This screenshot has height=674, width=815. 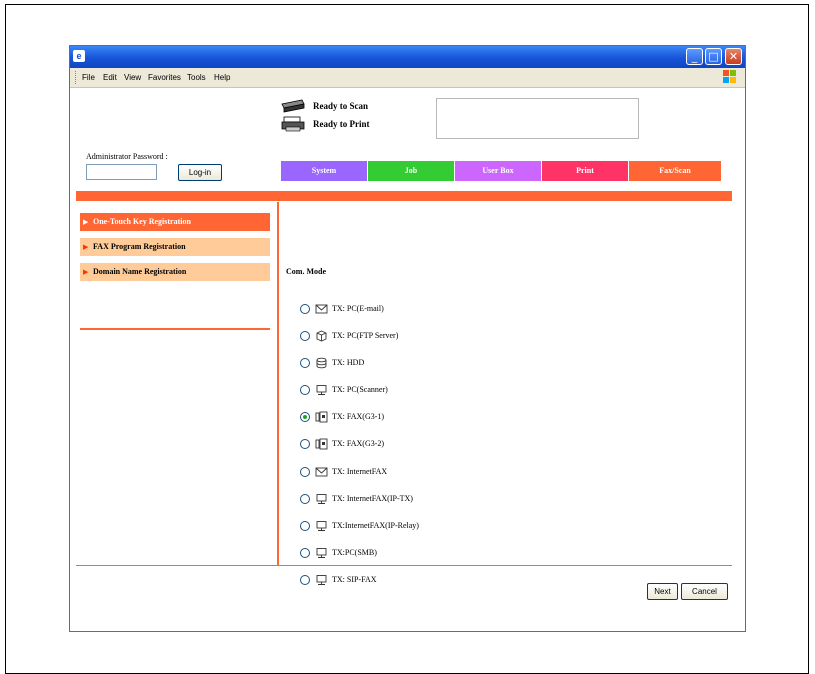 What do you see at coordinates (222, 77) in the screenshot?
I see `menu-help: Help` at bounding box center [222, 77].